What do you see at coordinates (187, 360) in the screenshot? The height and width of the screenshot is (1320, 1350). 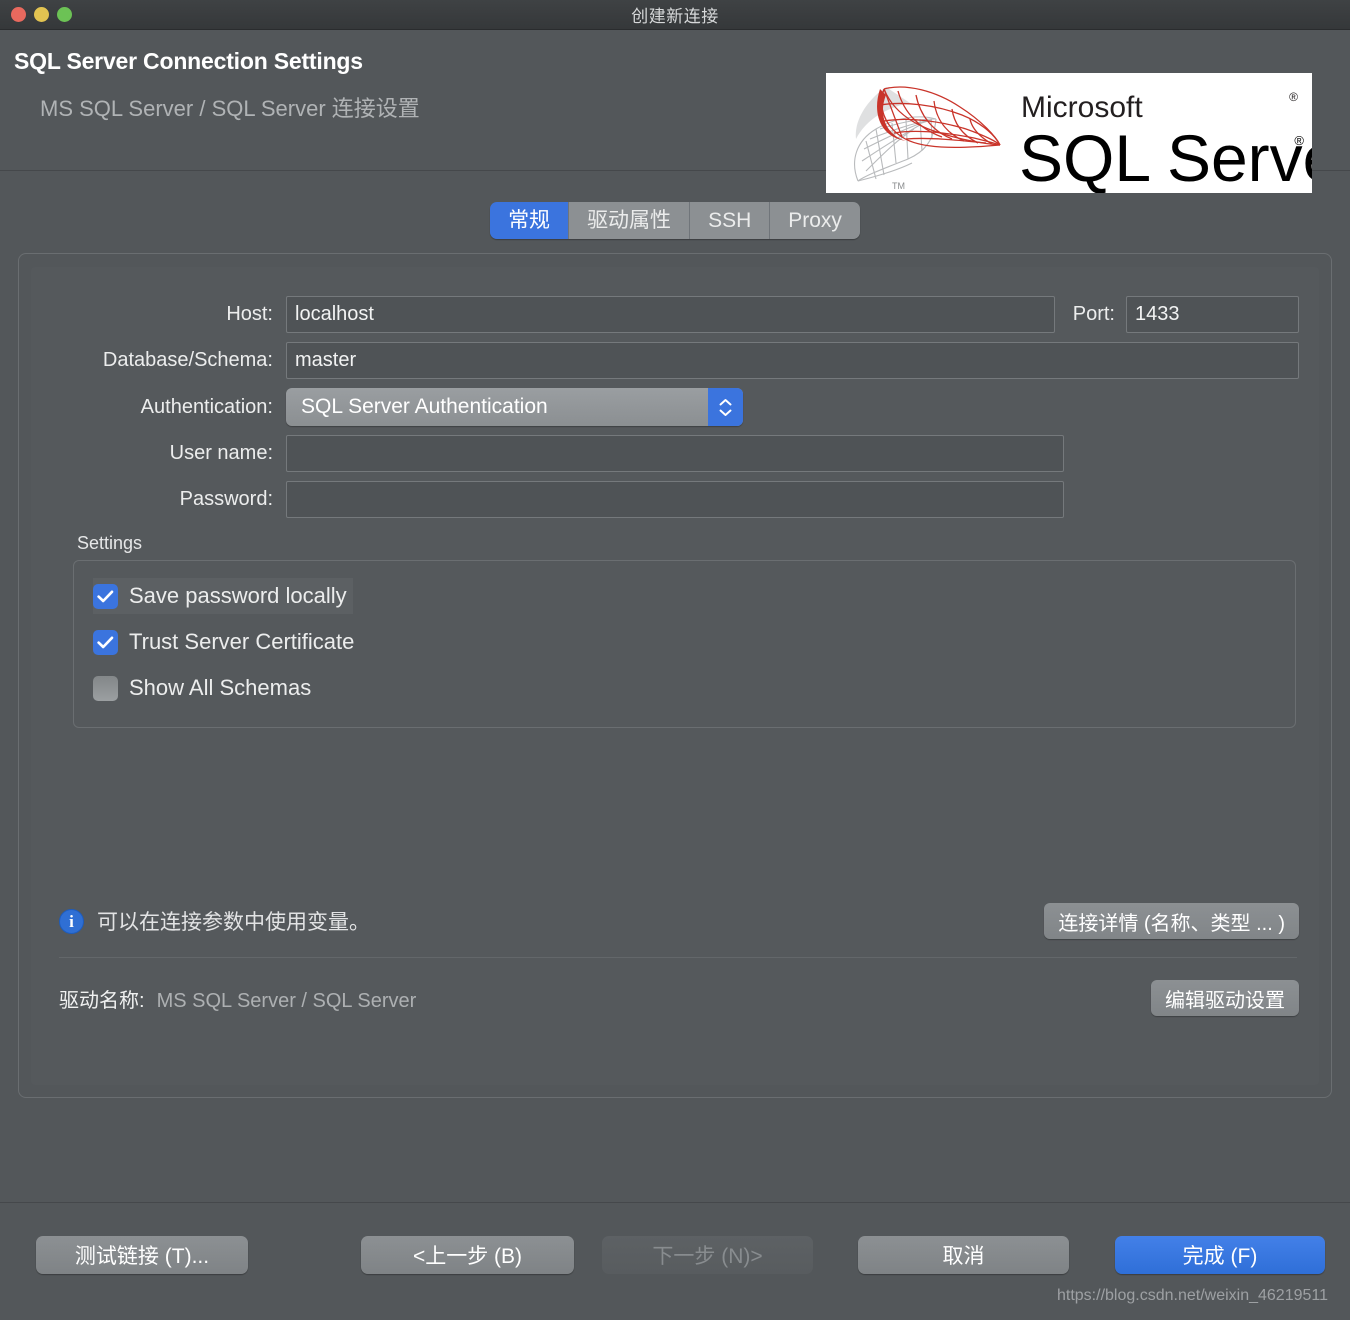 I see `database-label: Database/Schema:` at bounding box center [187, 360].